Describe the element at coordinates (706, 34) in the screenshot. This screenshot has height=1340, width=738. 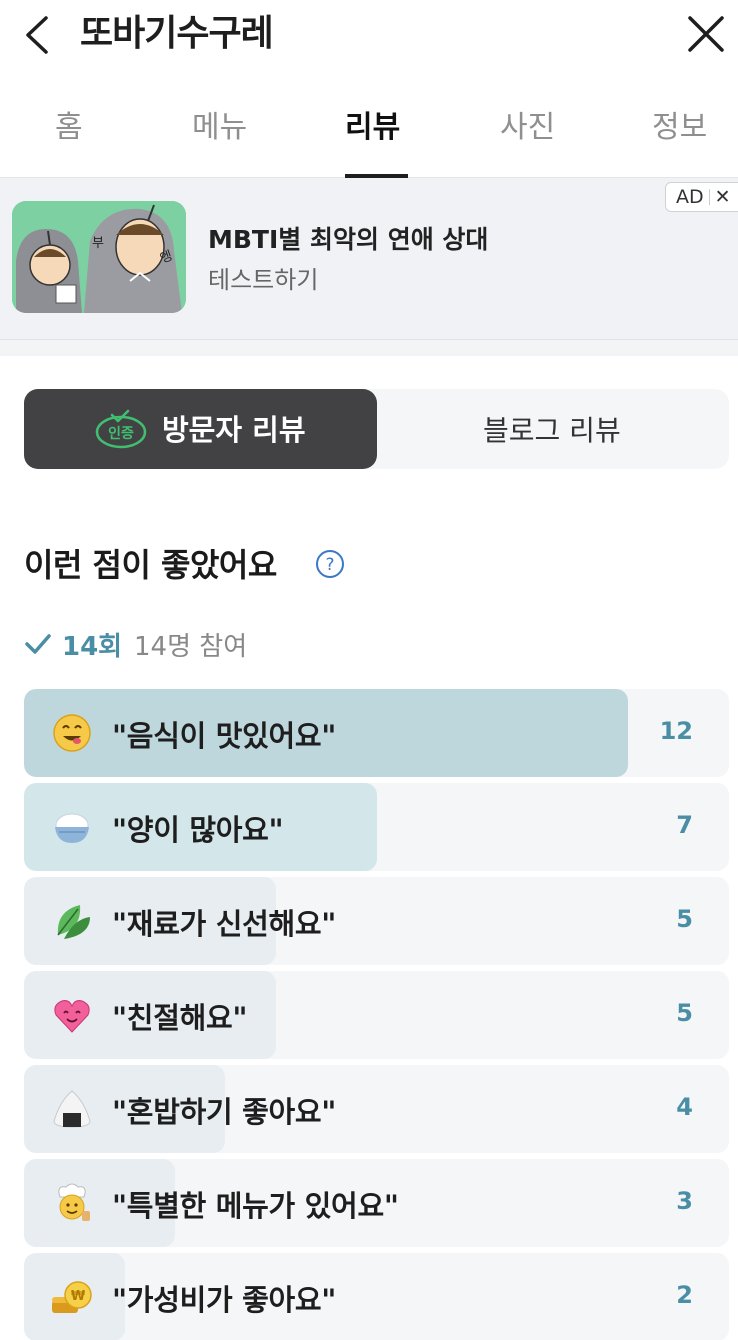
I see `close-icon` at that location.